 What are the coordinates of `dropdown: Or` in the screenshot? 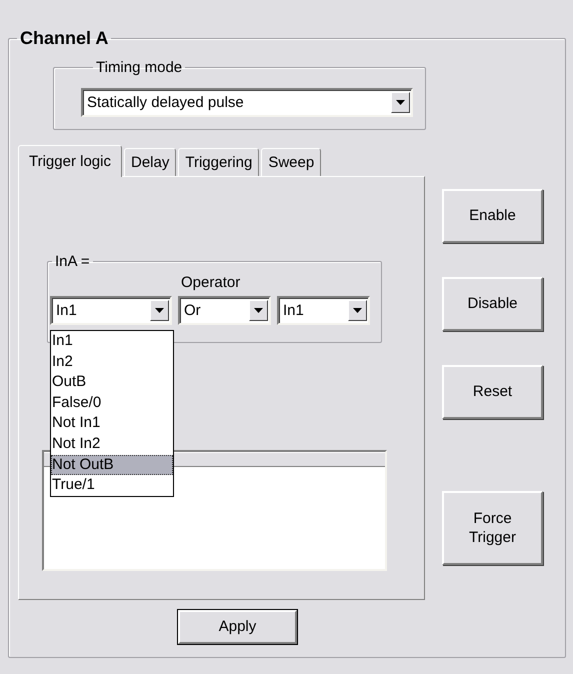 It's located at (224, 310).